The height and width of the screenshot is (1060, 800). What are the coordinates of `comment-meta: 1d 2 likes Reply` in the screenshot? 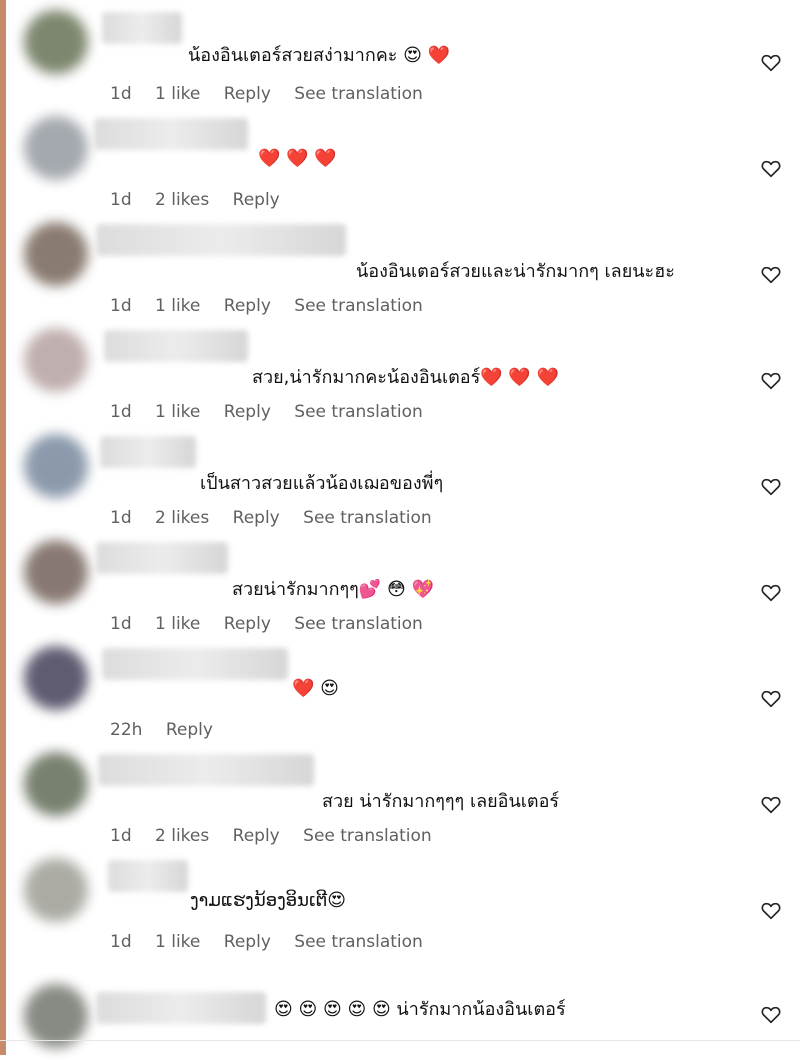 It's located at (213, 200).